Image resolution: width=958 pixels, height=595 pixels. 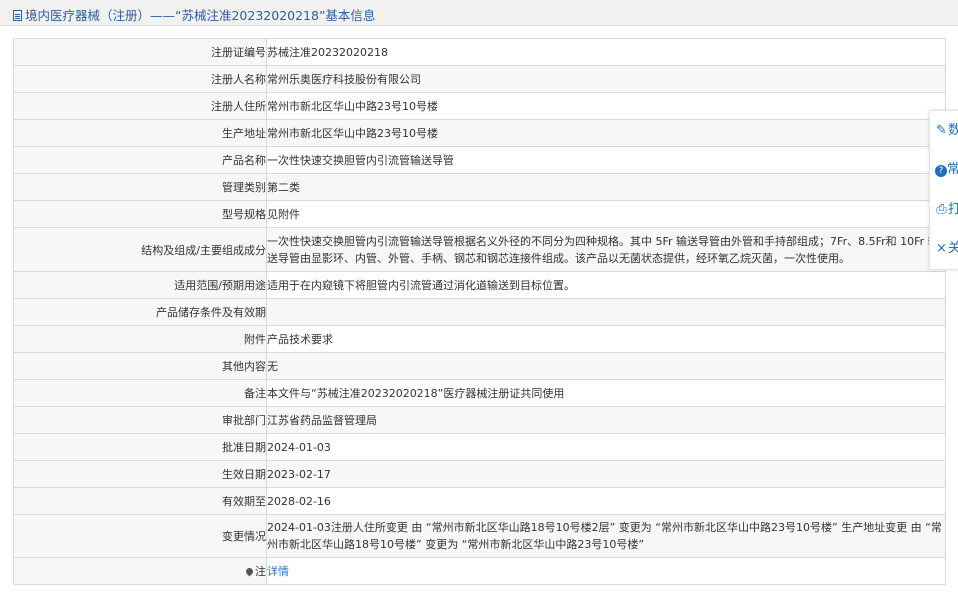 I want to click on table-row: 有效期至 2028-02-16, so click(x=479, y=501).